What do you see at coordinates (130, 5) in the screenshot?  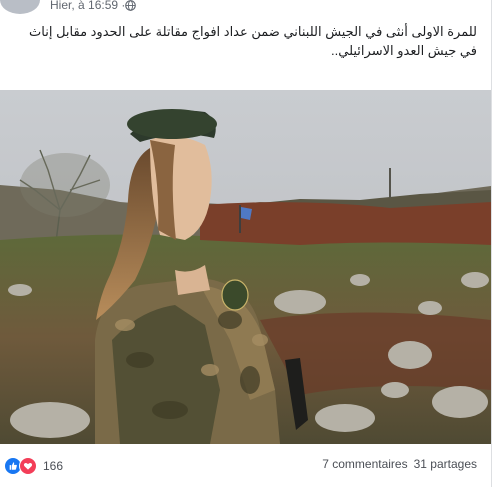 I see `globe-icon` at bounding box center [130, 5].